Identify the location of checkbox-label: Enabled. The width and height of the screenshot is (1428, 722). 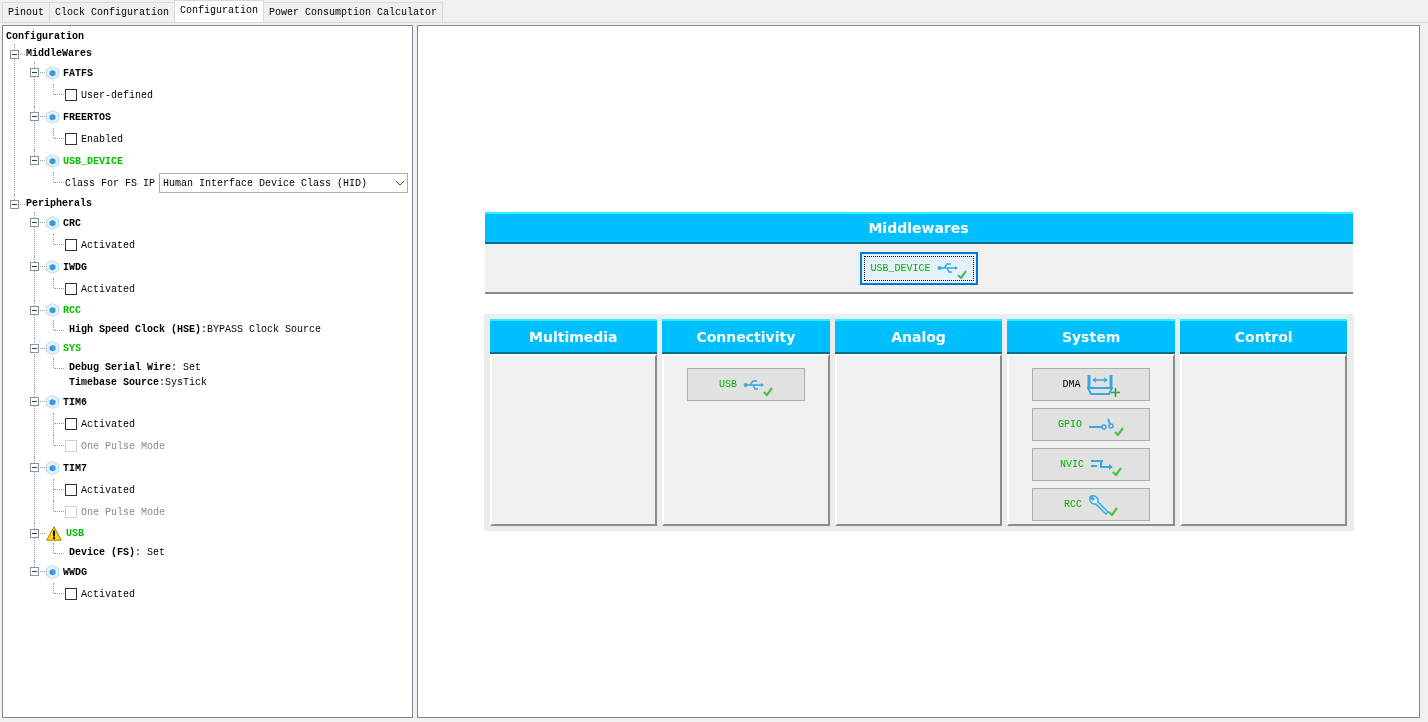
(102, 139).